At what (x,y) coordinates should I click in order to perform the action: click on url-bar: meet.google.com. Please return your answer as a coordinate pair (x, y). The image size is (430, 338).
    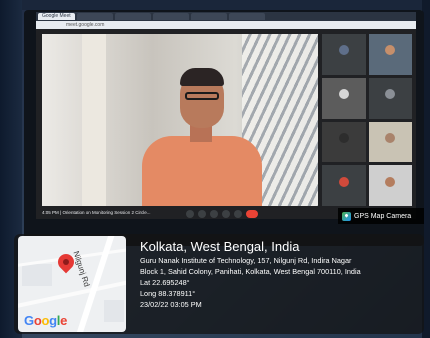
    Looking at the image, I should click on (226, 25).